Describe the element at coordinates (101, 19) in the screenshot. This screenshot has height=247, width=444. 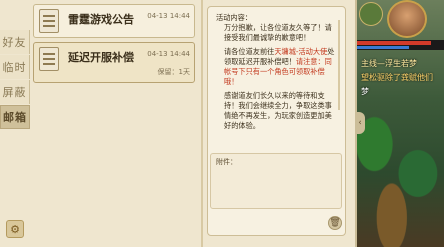
I see `mail-title: 雷霆游戏公告` at that location.